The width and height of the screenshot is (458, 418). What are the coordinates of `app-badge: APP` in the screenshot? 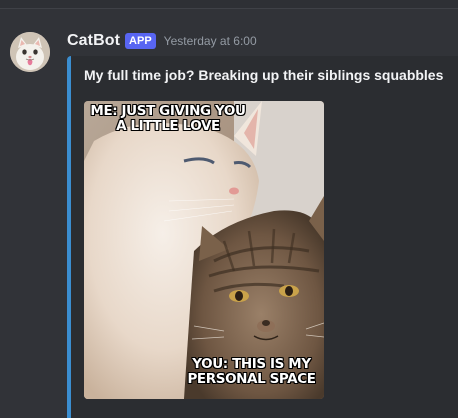 It's located at (140, 41).